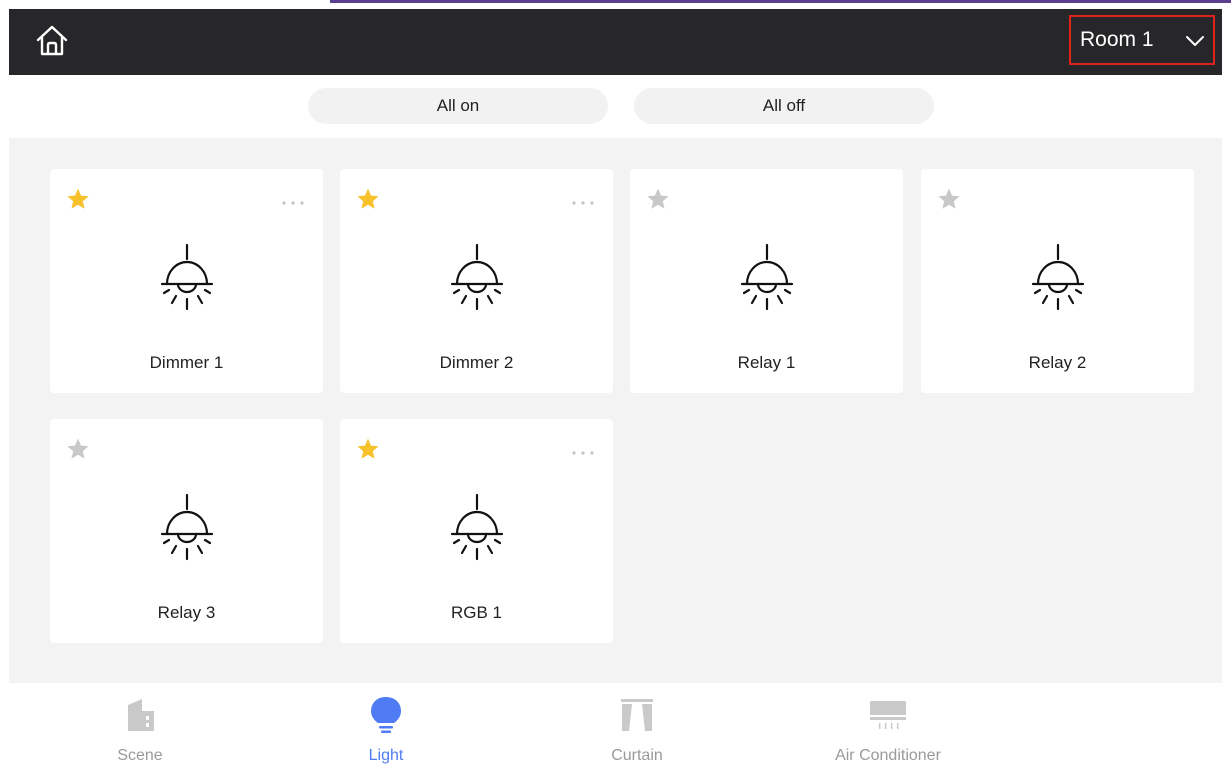 The height and width of the screenshot is (767, 1231). I want to click on header-bar: Room 1, so click(615, 42).